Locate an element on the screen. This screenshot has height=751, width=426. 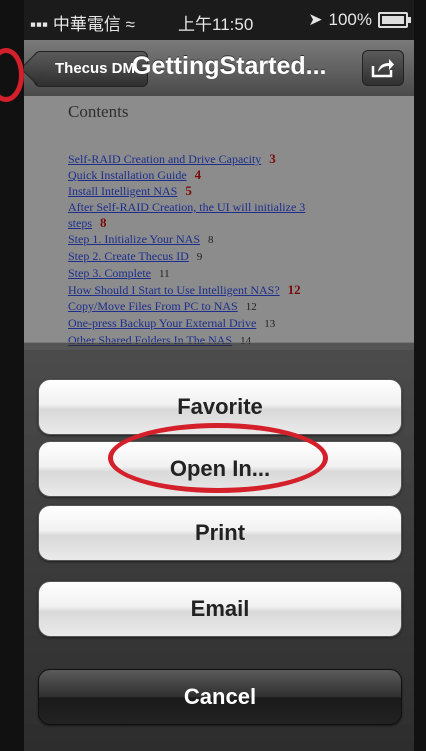
signal-icon: ▪▪▪ is located at coordinates (39, 24).